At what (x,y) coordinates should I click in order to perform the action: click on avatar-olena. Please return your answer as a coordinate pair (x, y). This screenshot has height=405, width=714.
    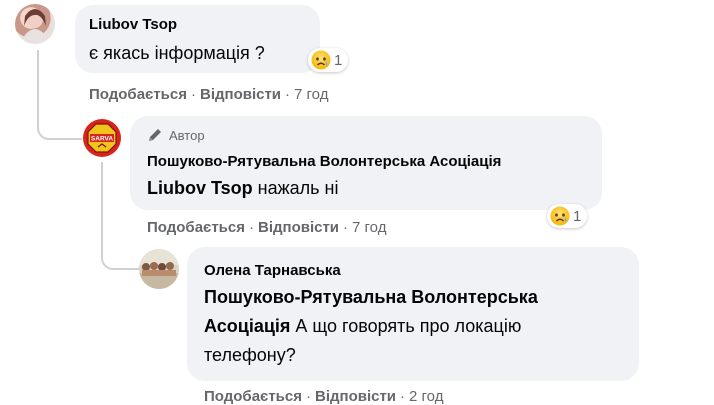
    Looking at the image, I should click on (159, 269).